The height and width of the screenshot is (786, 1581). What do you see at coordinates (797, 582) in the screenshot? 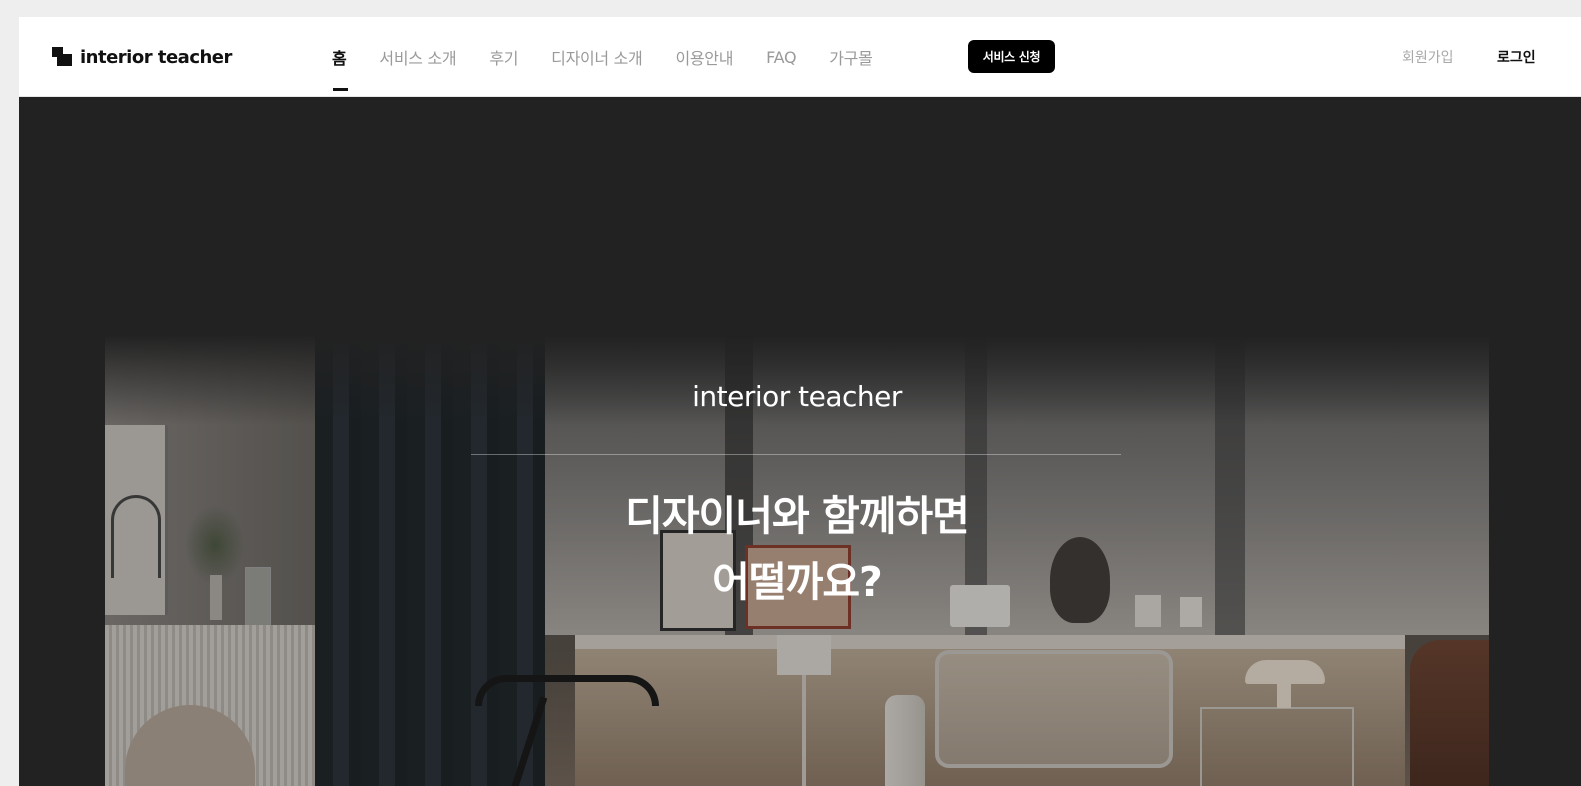
I see `hero-headline-line-2: 어떨까요?` at bounding box center [797, 582].